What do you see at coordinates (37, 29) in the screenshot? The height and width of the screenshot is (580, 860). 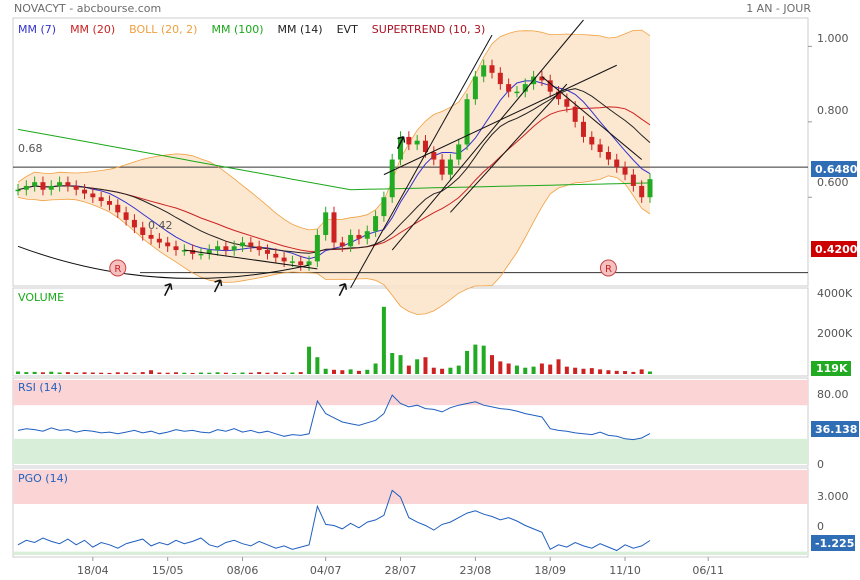 I see `legend-item-0: MM (7)` at bounding box center [37, 29].